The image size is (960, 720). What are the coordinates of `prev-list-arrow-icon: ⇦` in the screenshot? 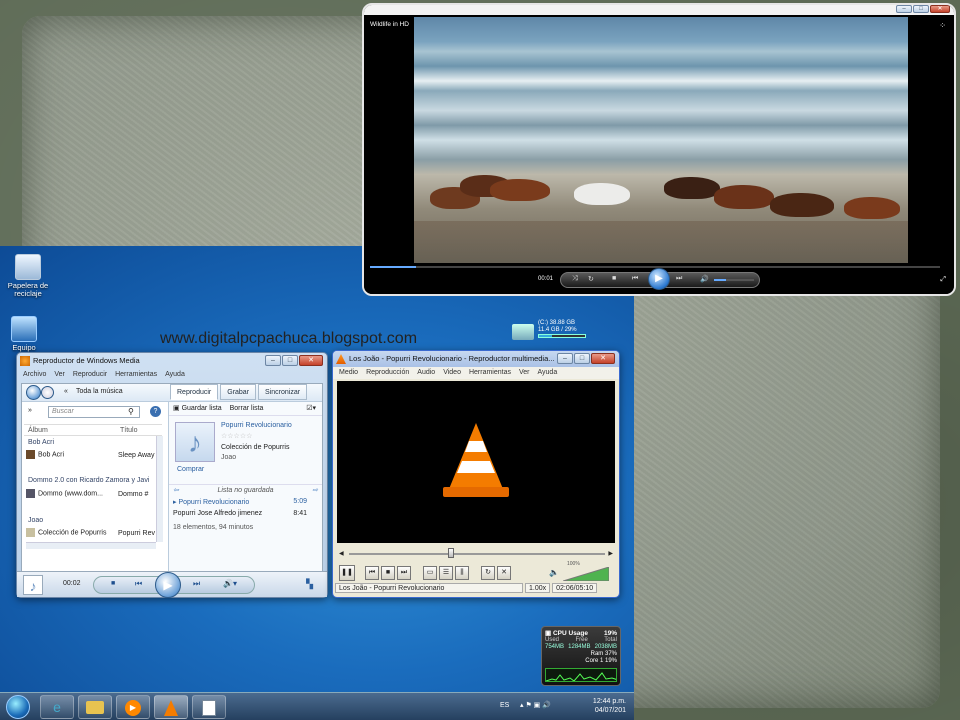 It's located at (176, 491).